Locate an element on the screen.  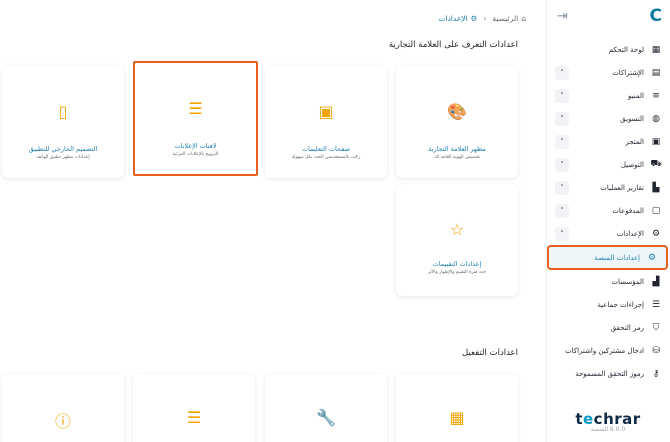
sidebar-item-label: الإعدادات is located at coordinates (630, 233).